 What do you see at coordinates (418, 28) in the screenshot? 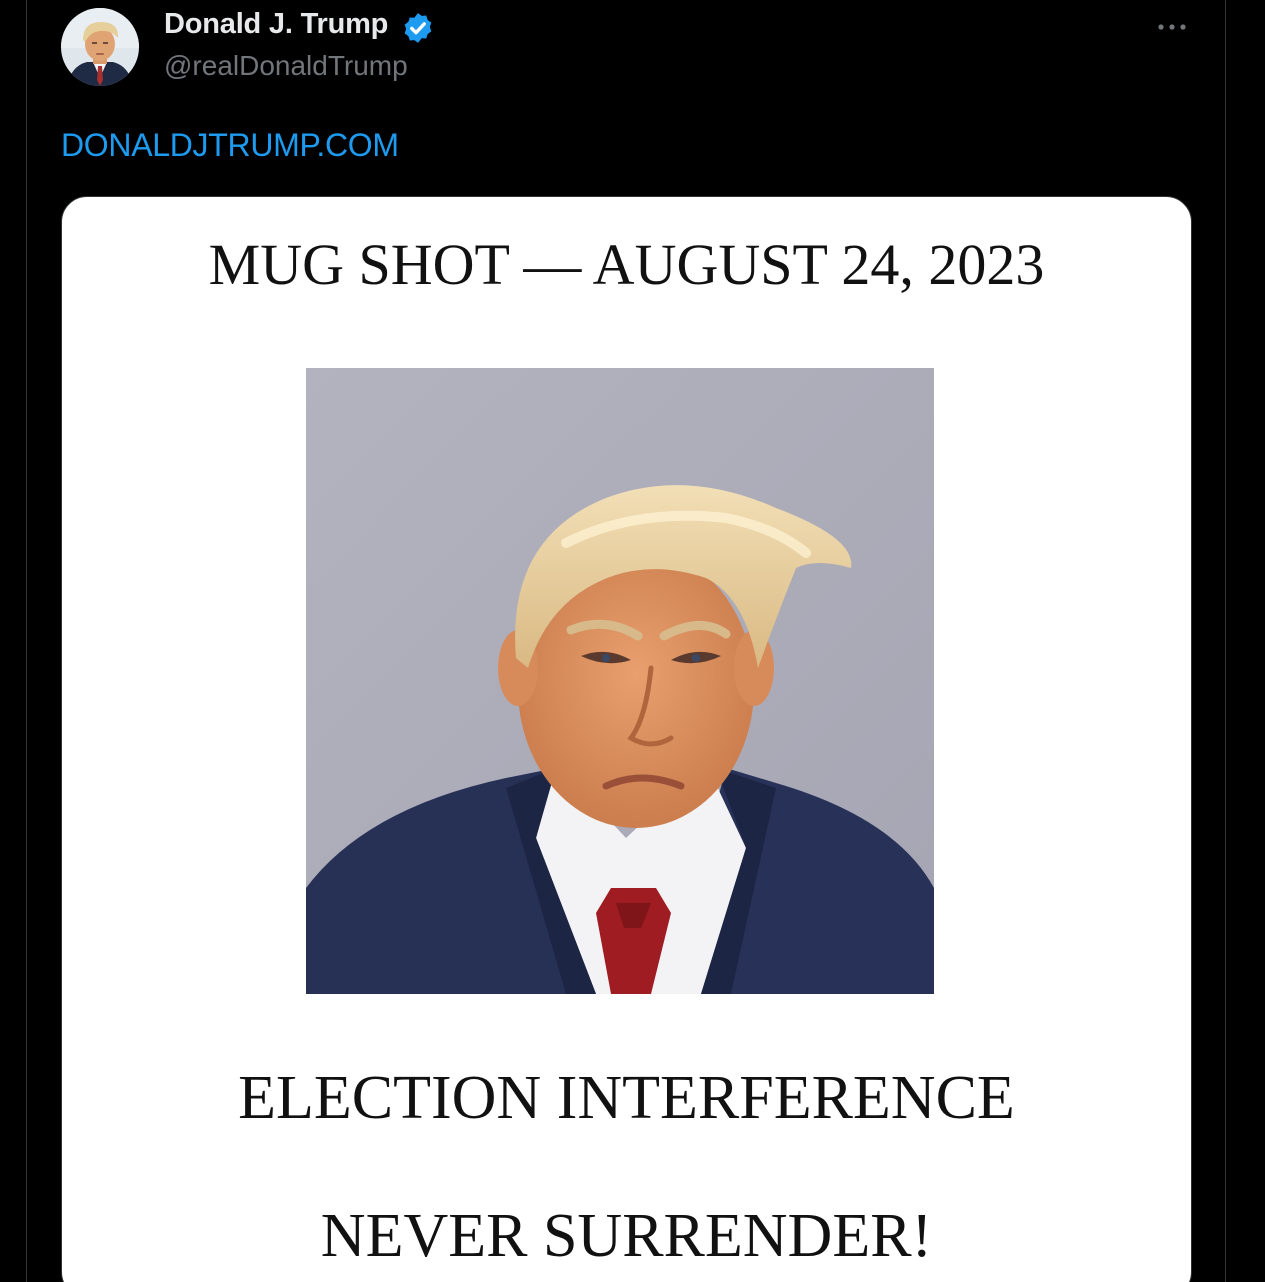
I see `verified-badge-icon` at bounding box center [418, 28].